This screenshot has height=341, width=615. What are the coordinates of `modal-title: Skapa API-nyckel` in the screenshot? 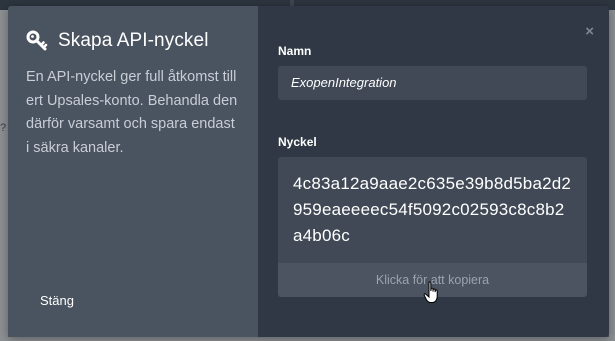 It's located at (133, 40).